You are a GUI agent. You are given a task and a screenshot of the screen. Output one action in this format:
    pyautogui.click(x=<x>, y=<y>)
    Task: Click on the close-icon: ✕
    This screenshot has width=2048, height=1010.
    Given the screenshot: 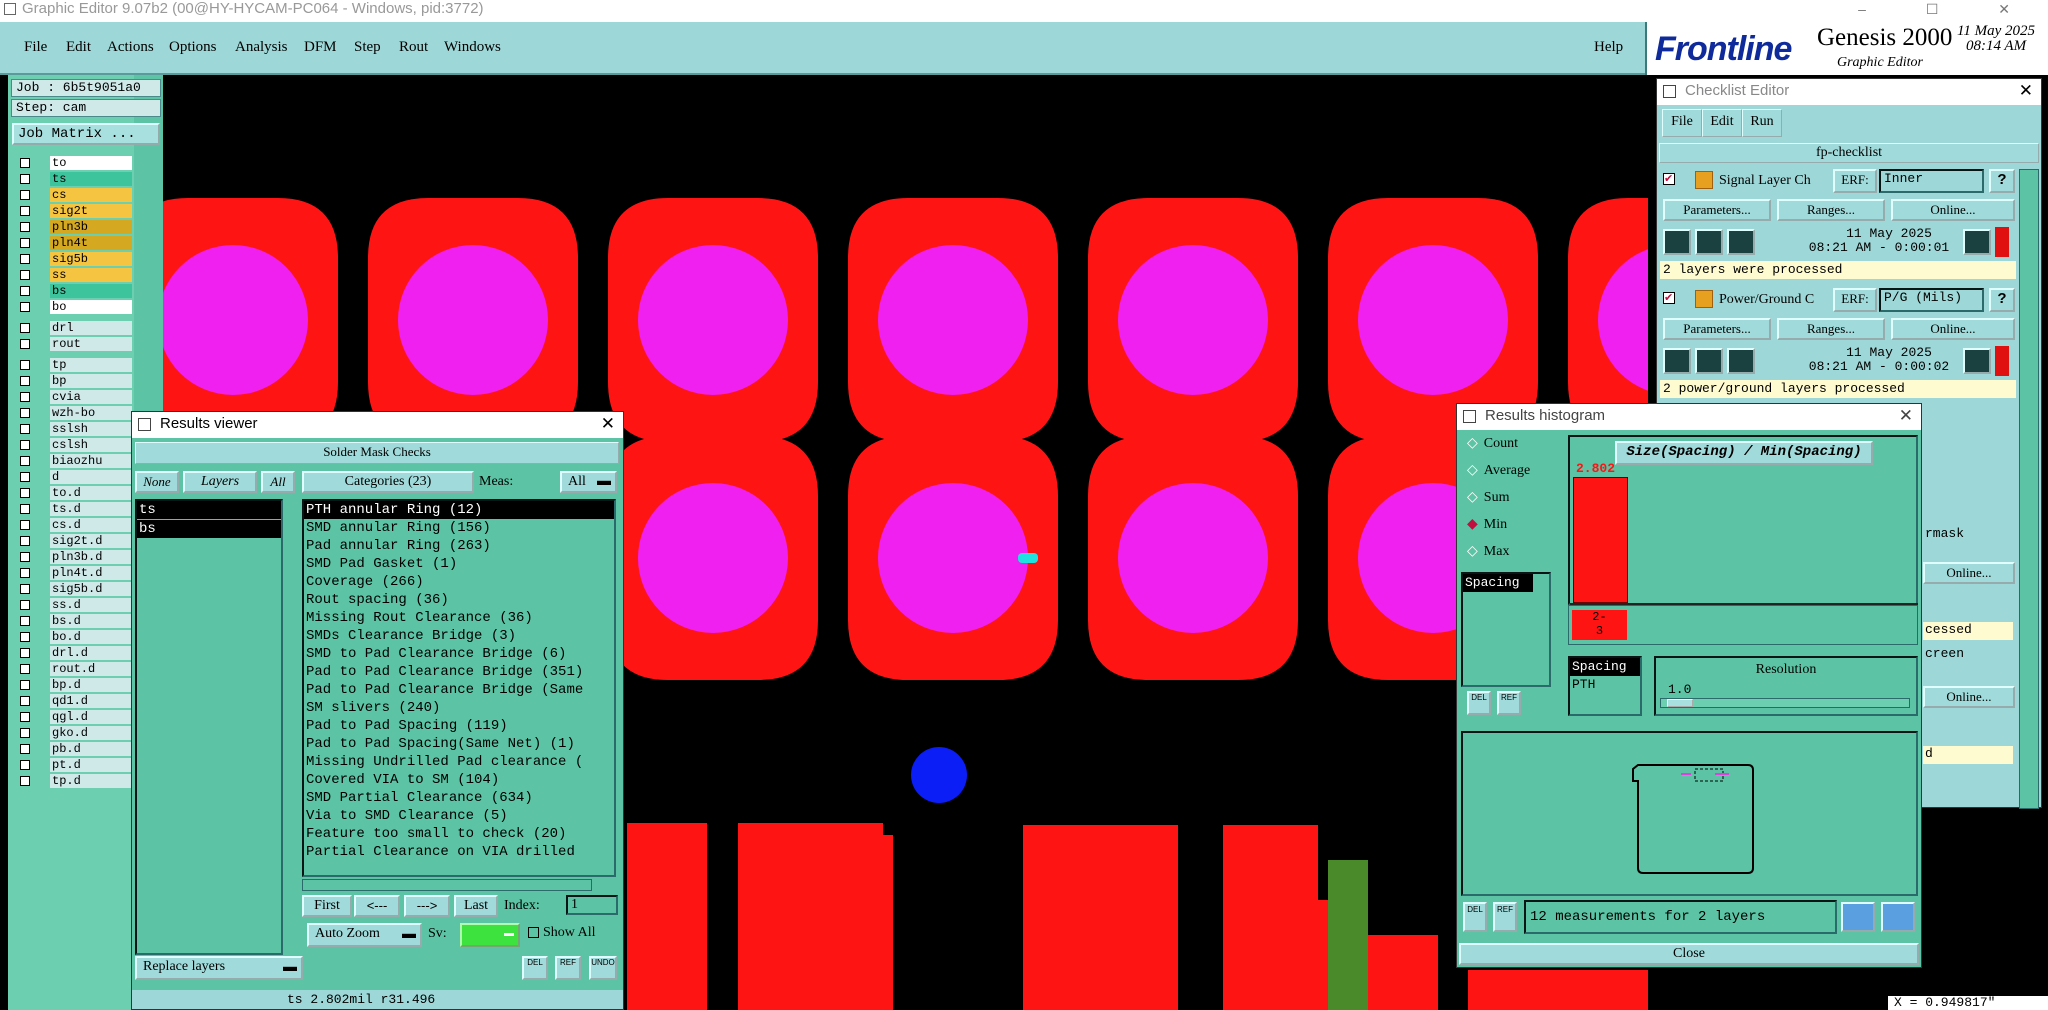 What is the action you would take?
    pyautogui.click(x=2026, y=91)
    